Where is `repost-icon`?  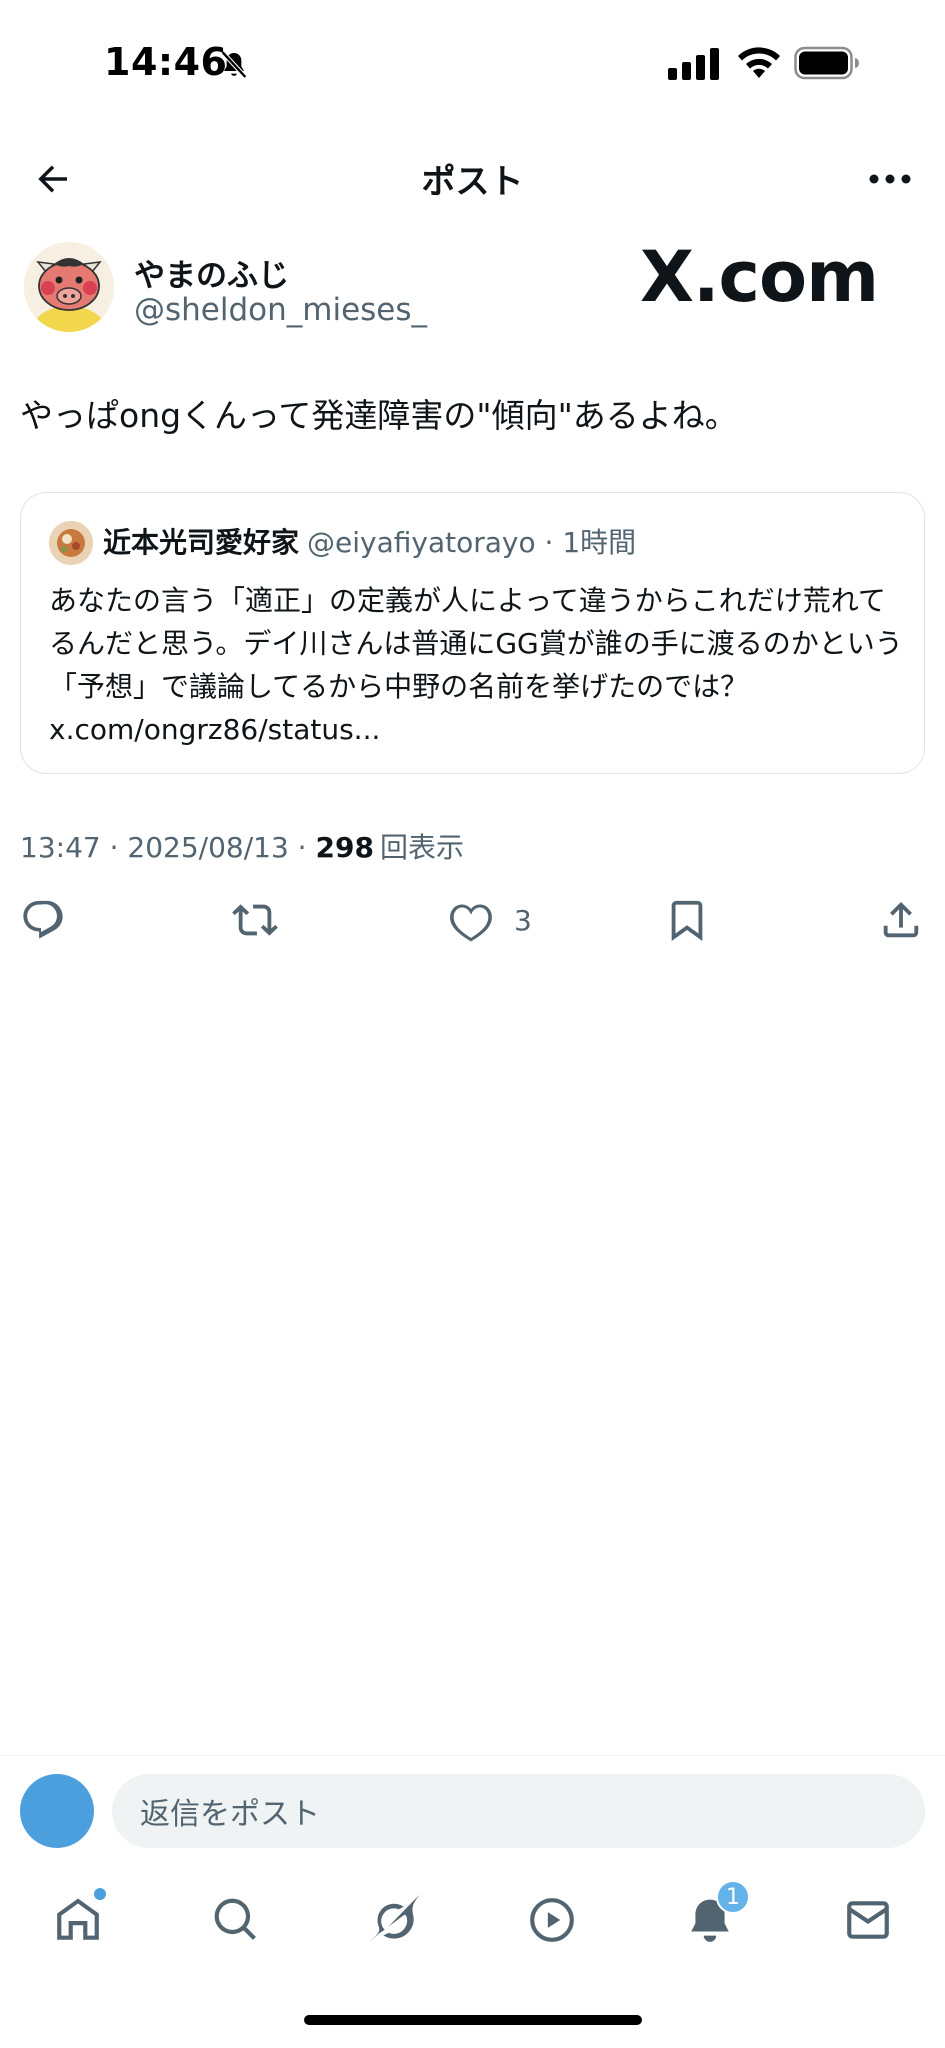
repost-icon is located at coordinates (255, 920).